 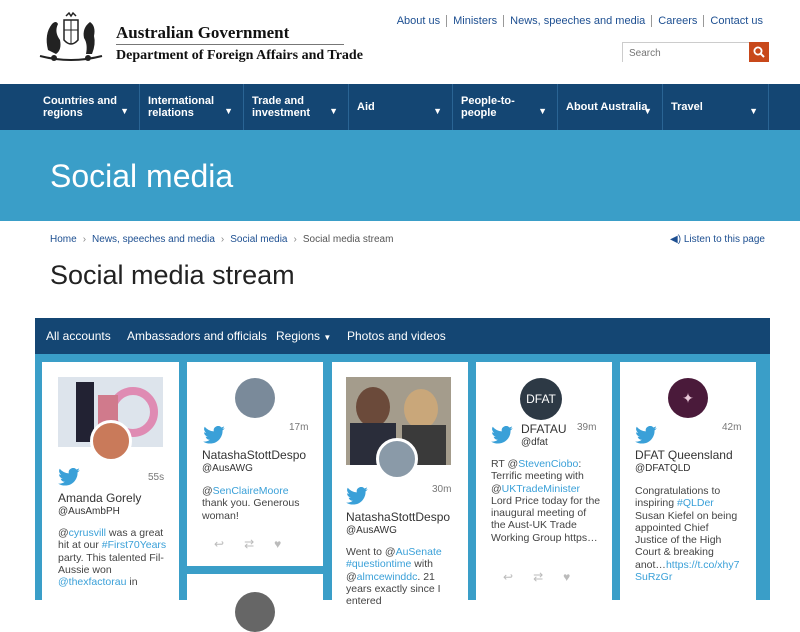 What do you see at coordinates (684, 455) in the screenshot?
I see `tweet-author-name: DFAT Queensland` at bounding box center [684, 455].